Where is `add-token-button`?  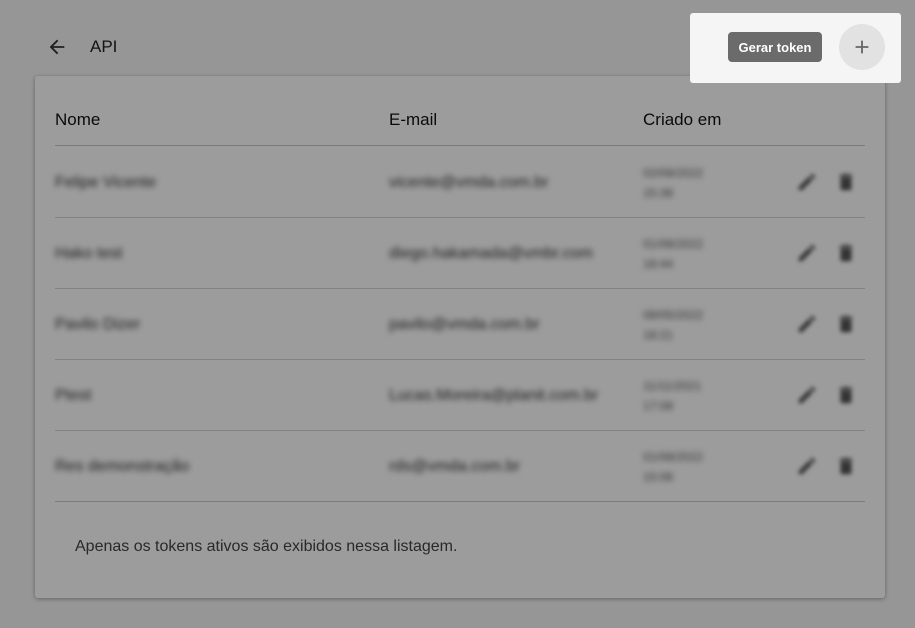
add-token-button is located at coordinates (862, 47).